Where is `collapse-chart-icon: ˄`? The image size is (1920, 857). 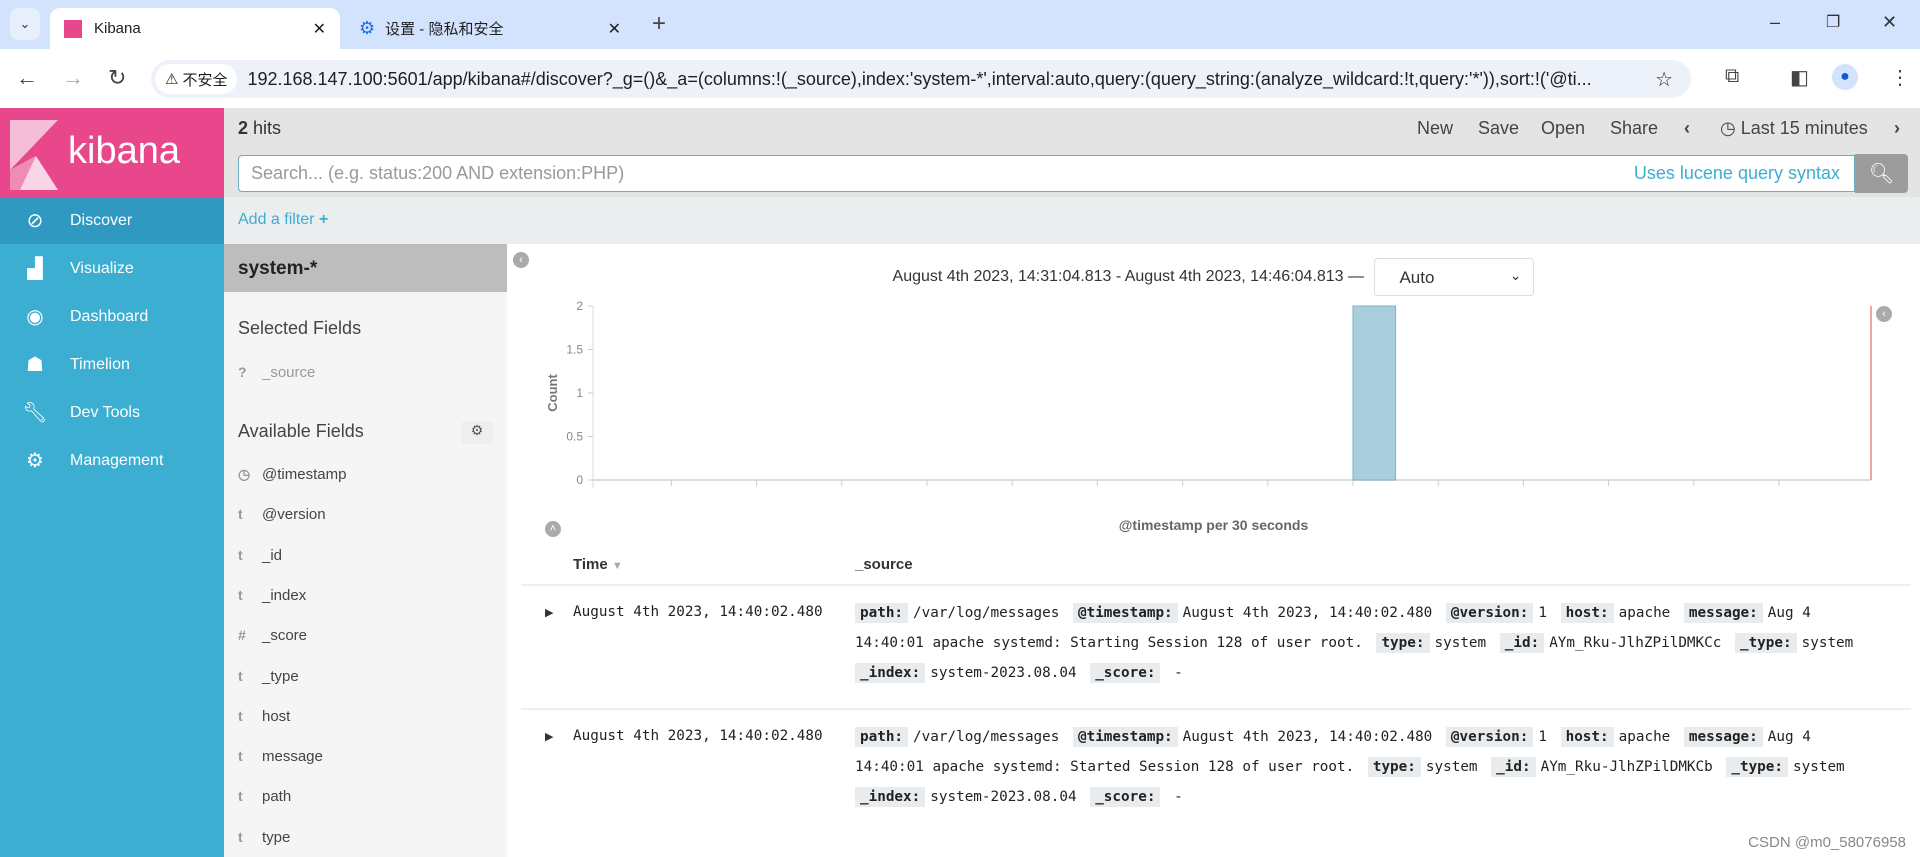
collapse-chart-icon: ˄ is located at coordinates (553, 529).